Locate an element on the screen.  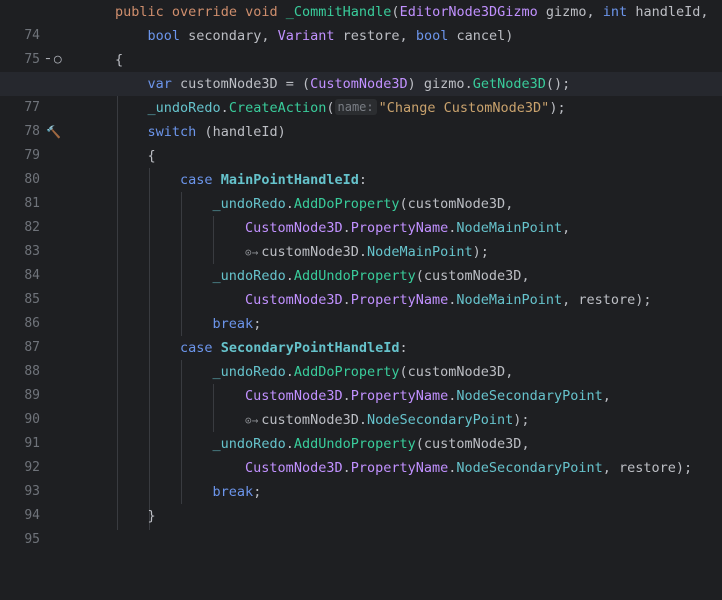
code-line: 89 _undoRedo.AddDoProperty(customNode3D, is located at coordinates (361, 381).